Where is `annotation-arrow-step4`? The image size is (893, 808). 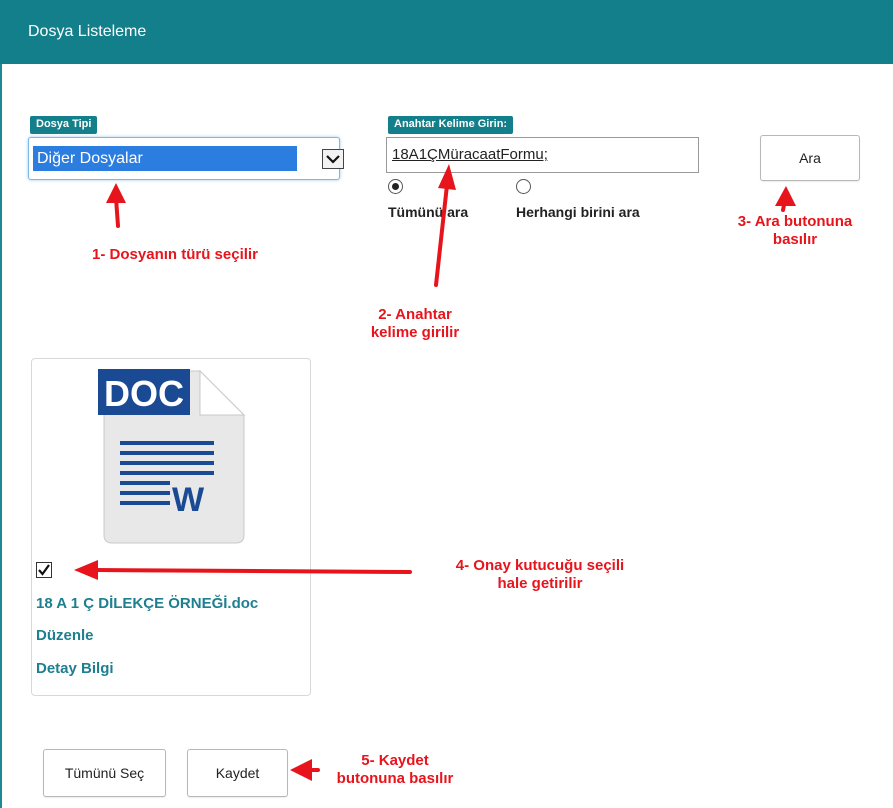 annotation-arrow-step4 is located at coordinates (86, 570).